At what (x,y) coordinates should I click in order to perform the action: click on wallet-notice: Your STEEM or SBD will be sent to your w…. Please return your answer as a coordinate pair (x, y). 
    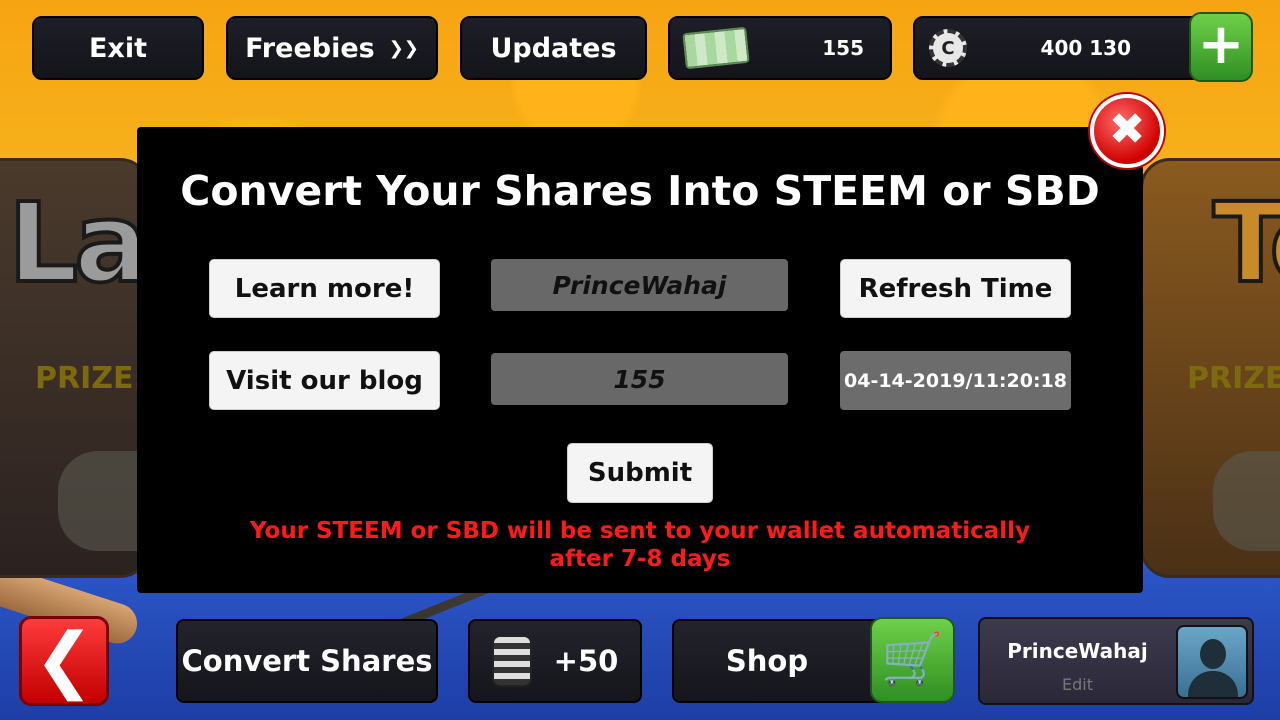
    Looking at the image, I should click on (640, 545).